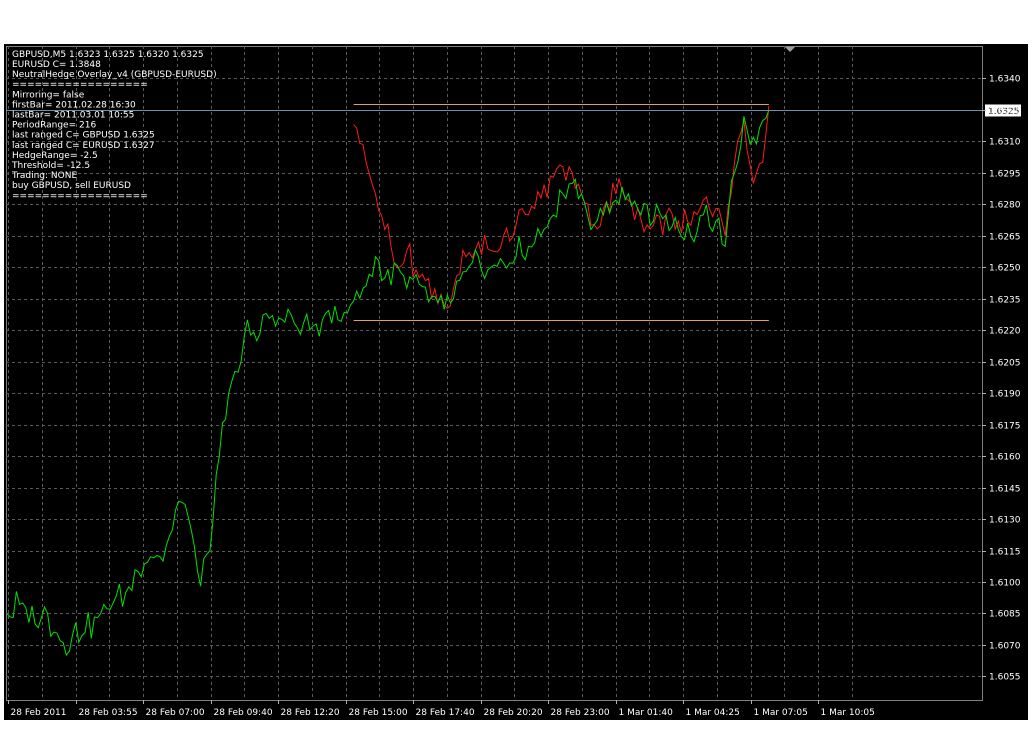 Image resolution: width=1032 pixels, height=748 pixels. Describe the element at coordinates (108, 55) in the screenshot. I see `symbol-header: GBPUSD,M5 1.6323 1.6325 1.6320 1.6325` at that location.